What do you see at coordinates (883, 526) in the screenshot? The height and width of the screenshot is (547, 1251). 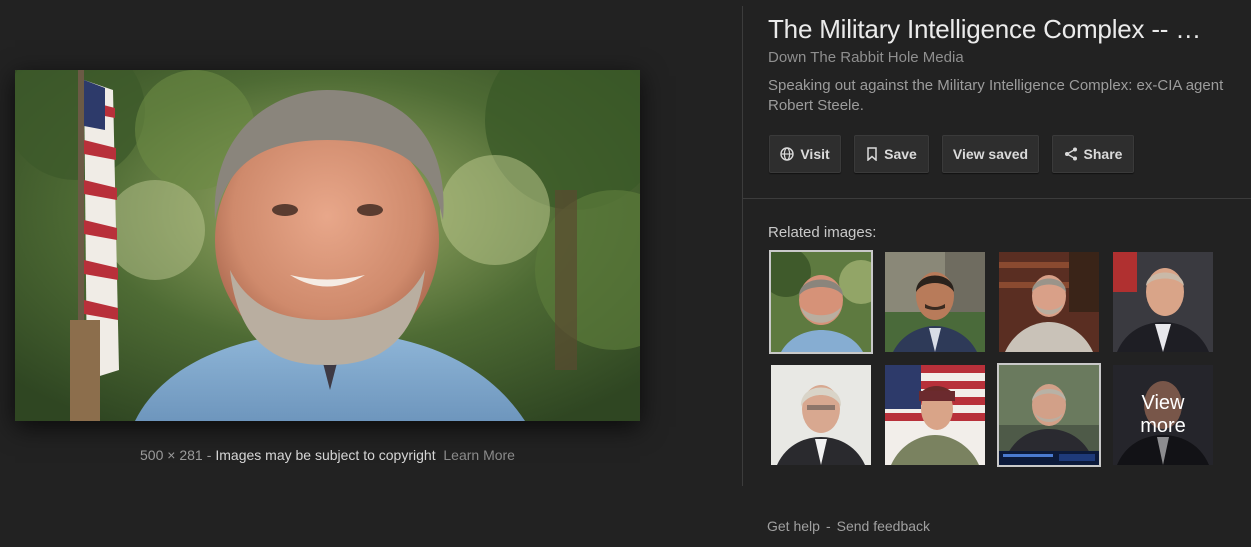 I see `send-feedback-link: Send feedback` at bounding box center [883, 526].